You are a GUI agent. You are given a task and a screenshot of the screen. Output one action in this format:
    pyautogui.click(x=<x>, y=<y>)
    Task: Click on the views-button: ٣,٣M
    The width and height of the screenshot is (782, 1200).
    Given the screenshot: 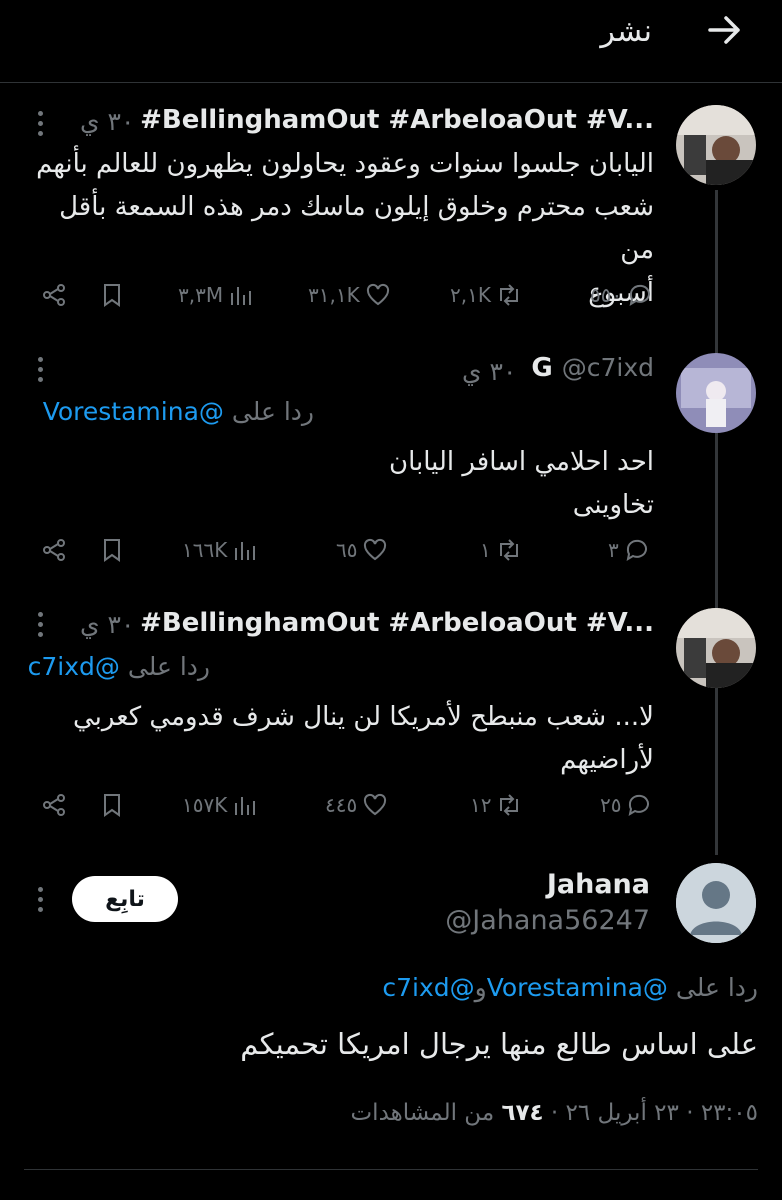 What is the action you would take?
    pyautogui.click(x=216, y=295)
    